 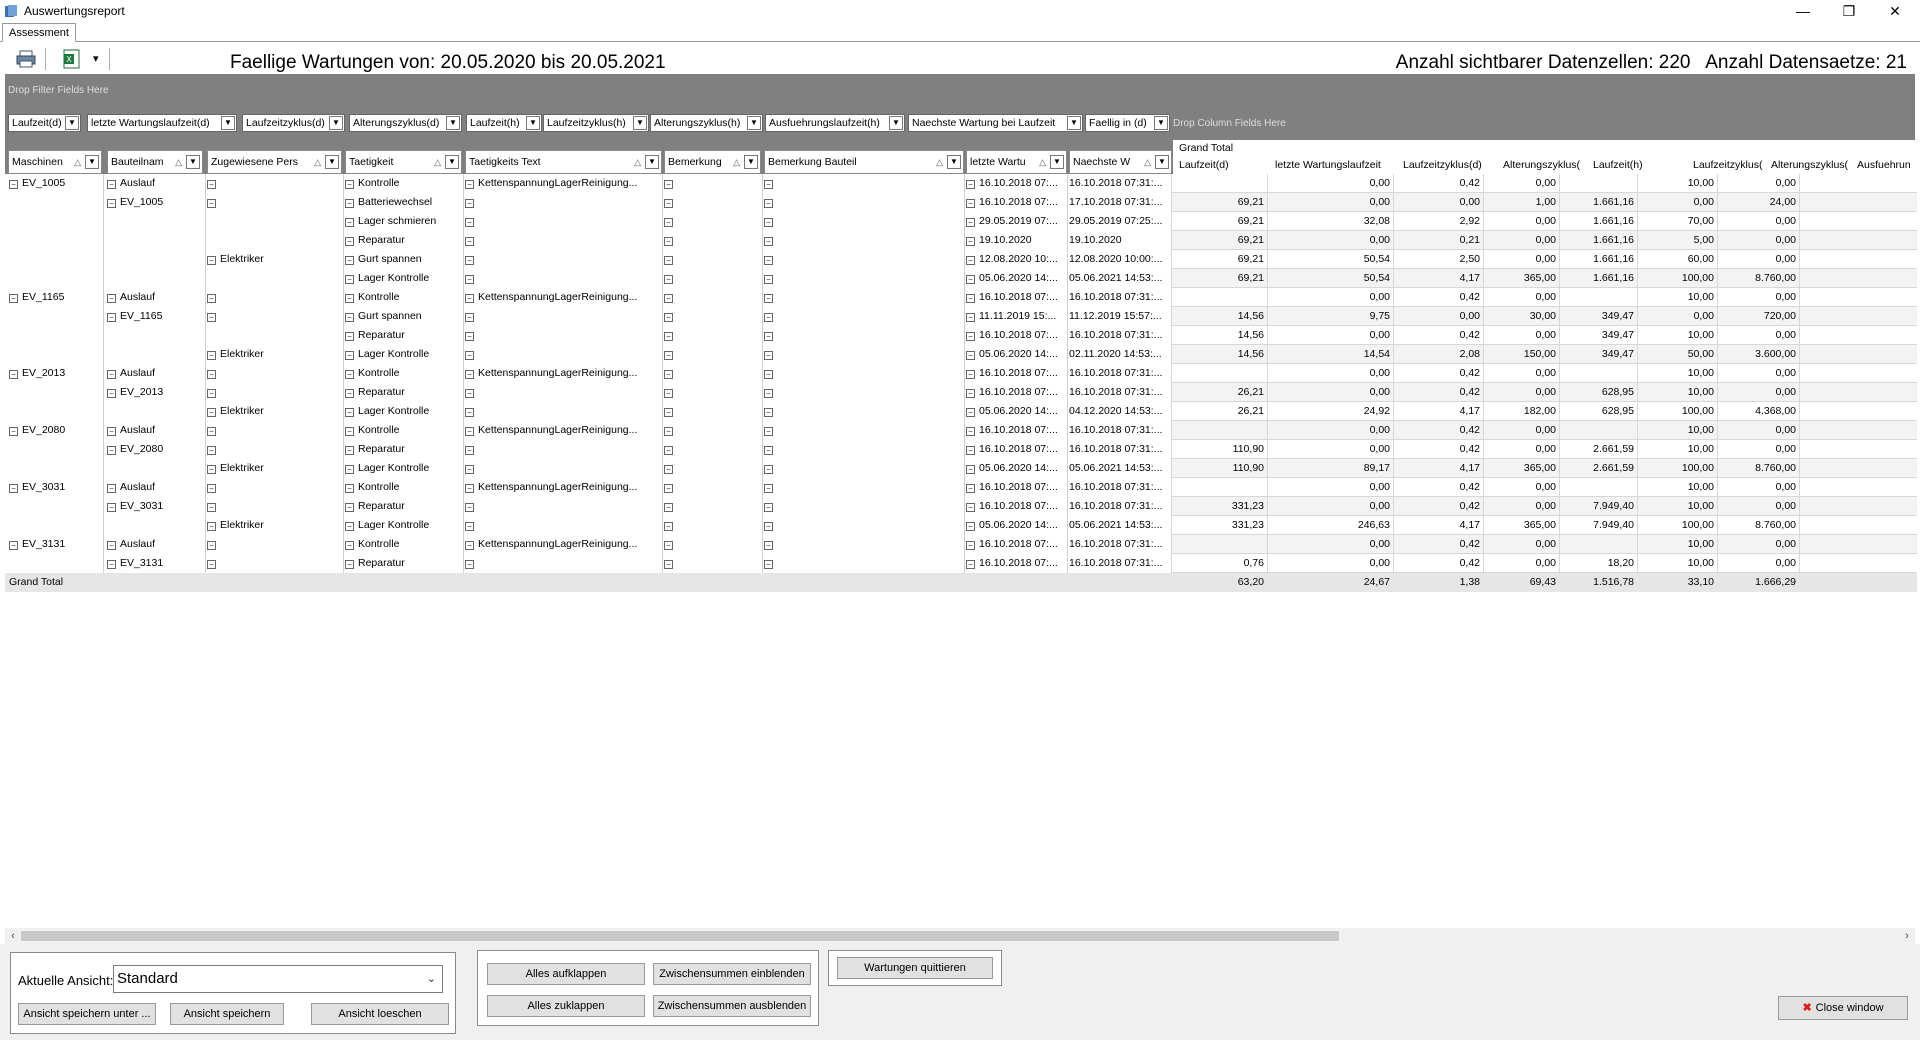 I want to click on excel-export-icon: X, so click(x=72, y=59).